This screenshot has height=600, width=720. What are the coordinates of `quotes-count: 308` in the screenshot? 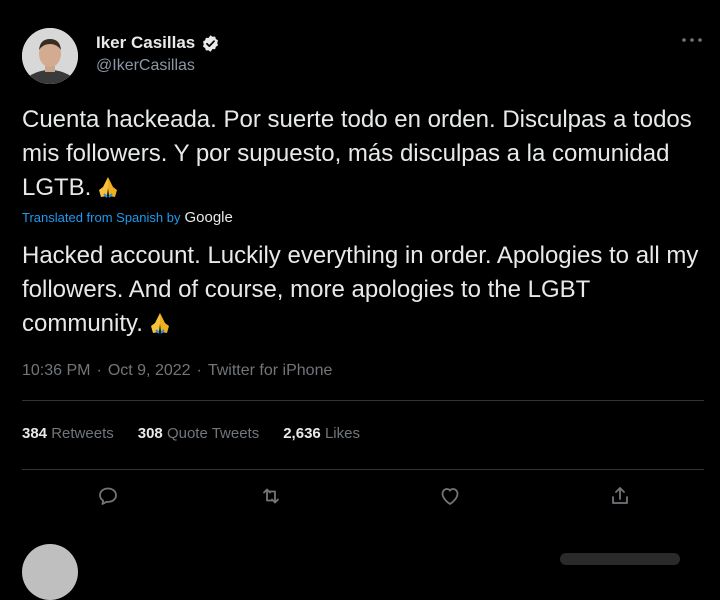 It's located at (150, 433).